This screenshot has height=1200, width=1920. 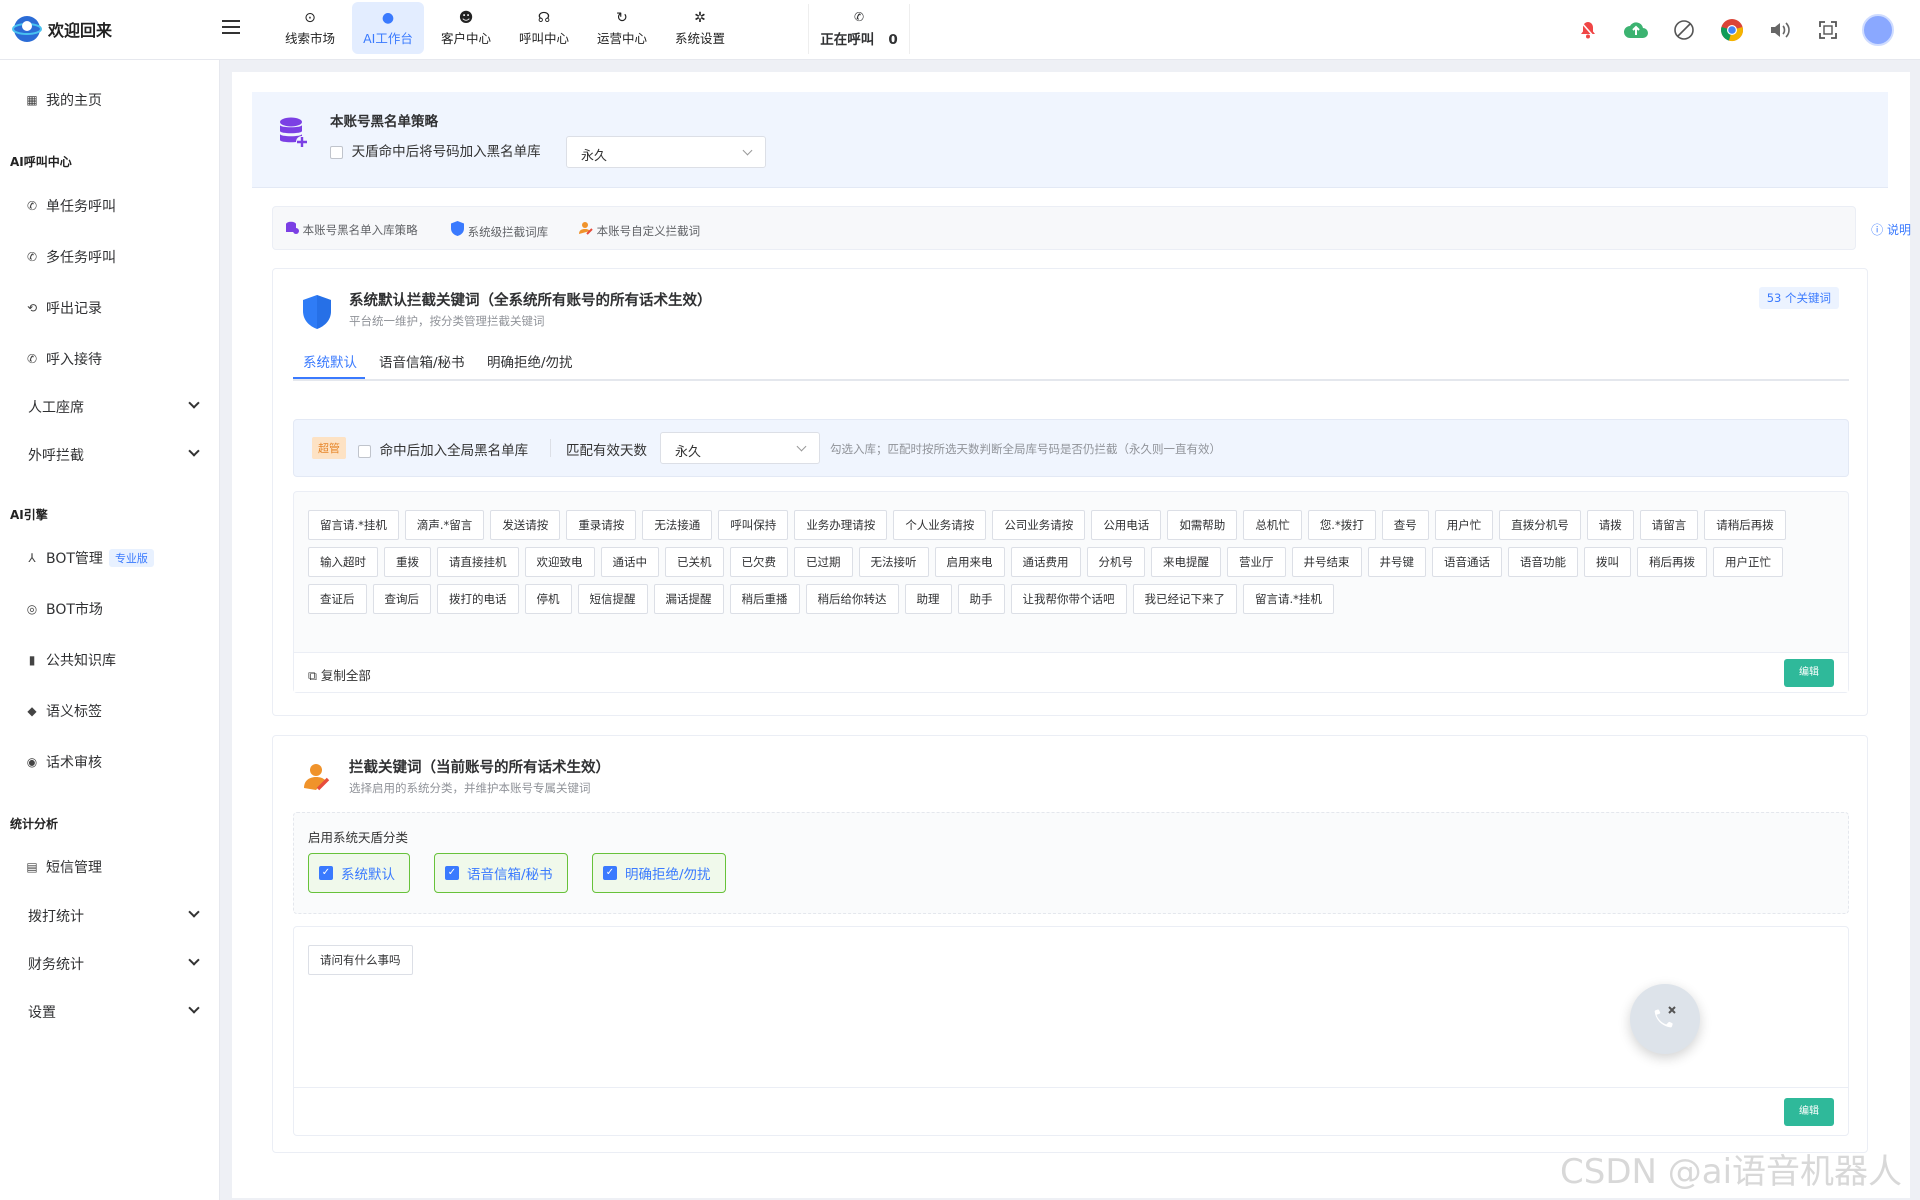 What do you see at coordinates (1684, 30) in the screenshot?
I see `block-icon` at bounding box center [1684, 30].